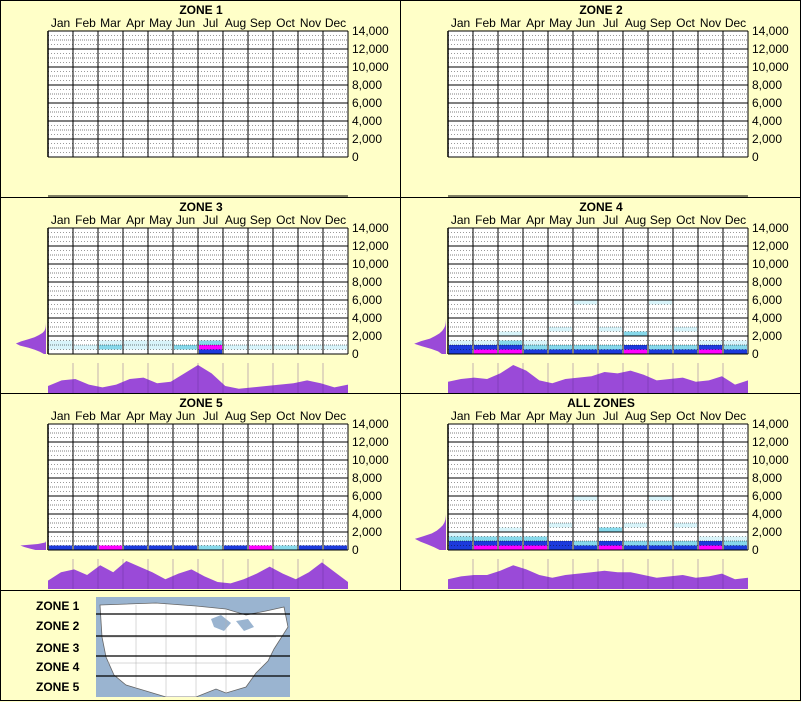 Image resolution: width=801 pixels, height=702 pixels. What do you see at coordinates (210, 220) in the screenshot?
I see `month-label: Jul` at bounding box center [210, 220].